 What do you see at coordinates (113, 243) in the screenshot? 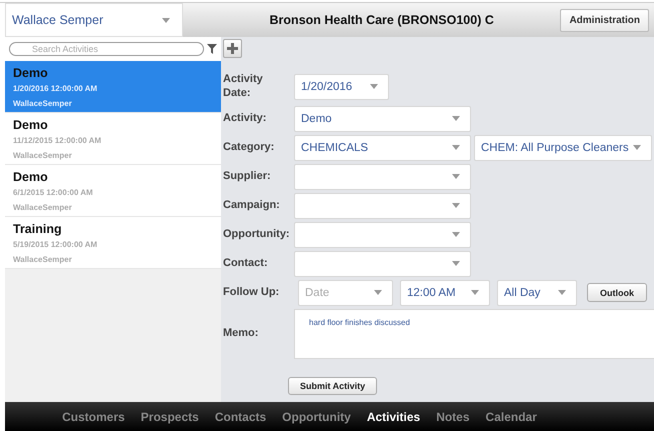
I see `activity-item: Training 5/19/2015 12:00:00 AM WallaceSemper` at bounding box center [113, 243].